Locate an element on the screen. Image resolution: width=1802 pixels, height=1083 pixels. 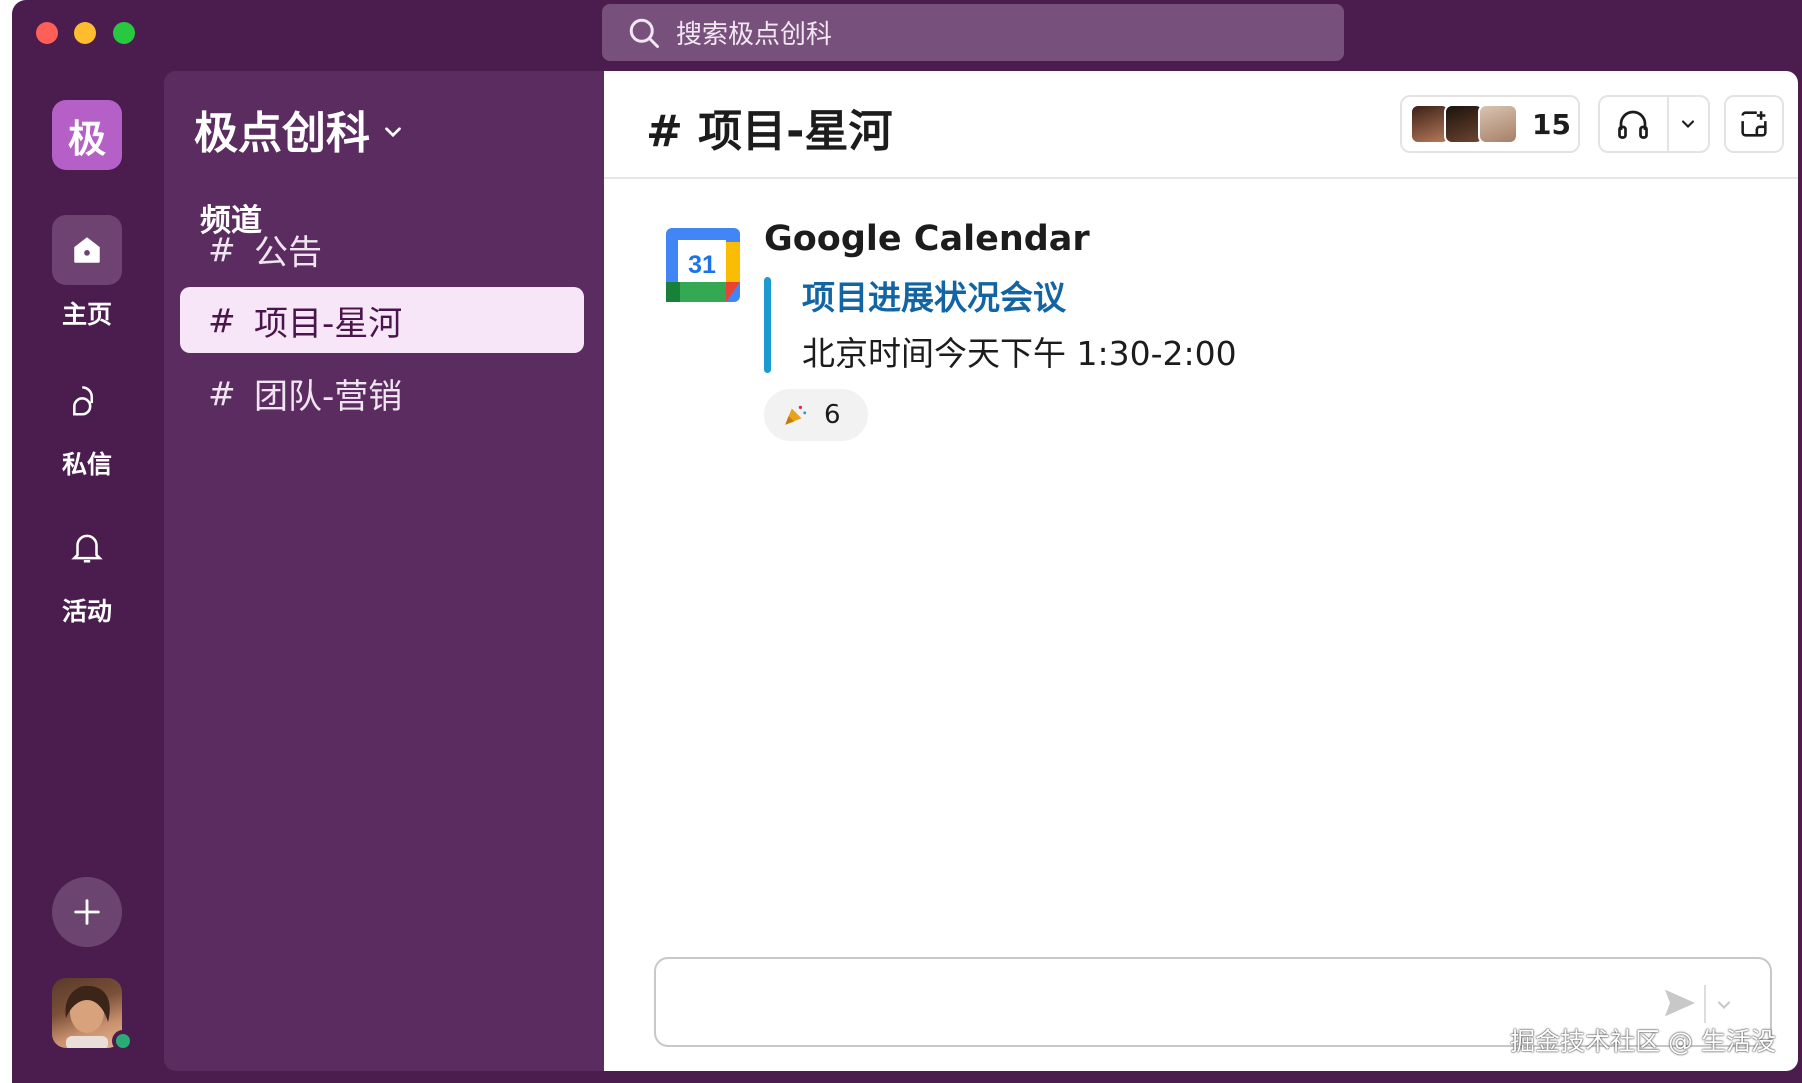
rail-dms-button is located at coordinates (87, 400).